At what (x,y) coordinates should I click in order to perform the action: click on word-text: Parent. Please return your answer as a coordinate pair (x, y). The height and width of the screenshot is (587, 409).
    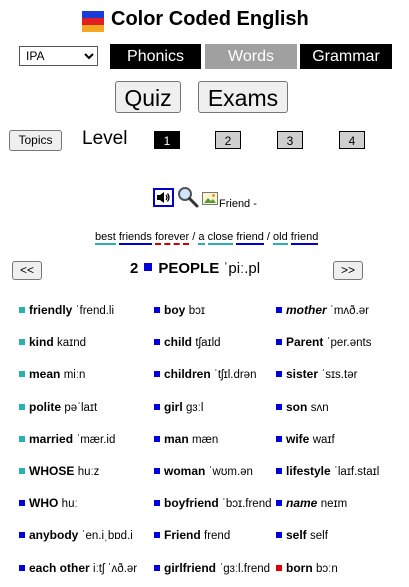
    Looking at the image, I should click on (304, 342).